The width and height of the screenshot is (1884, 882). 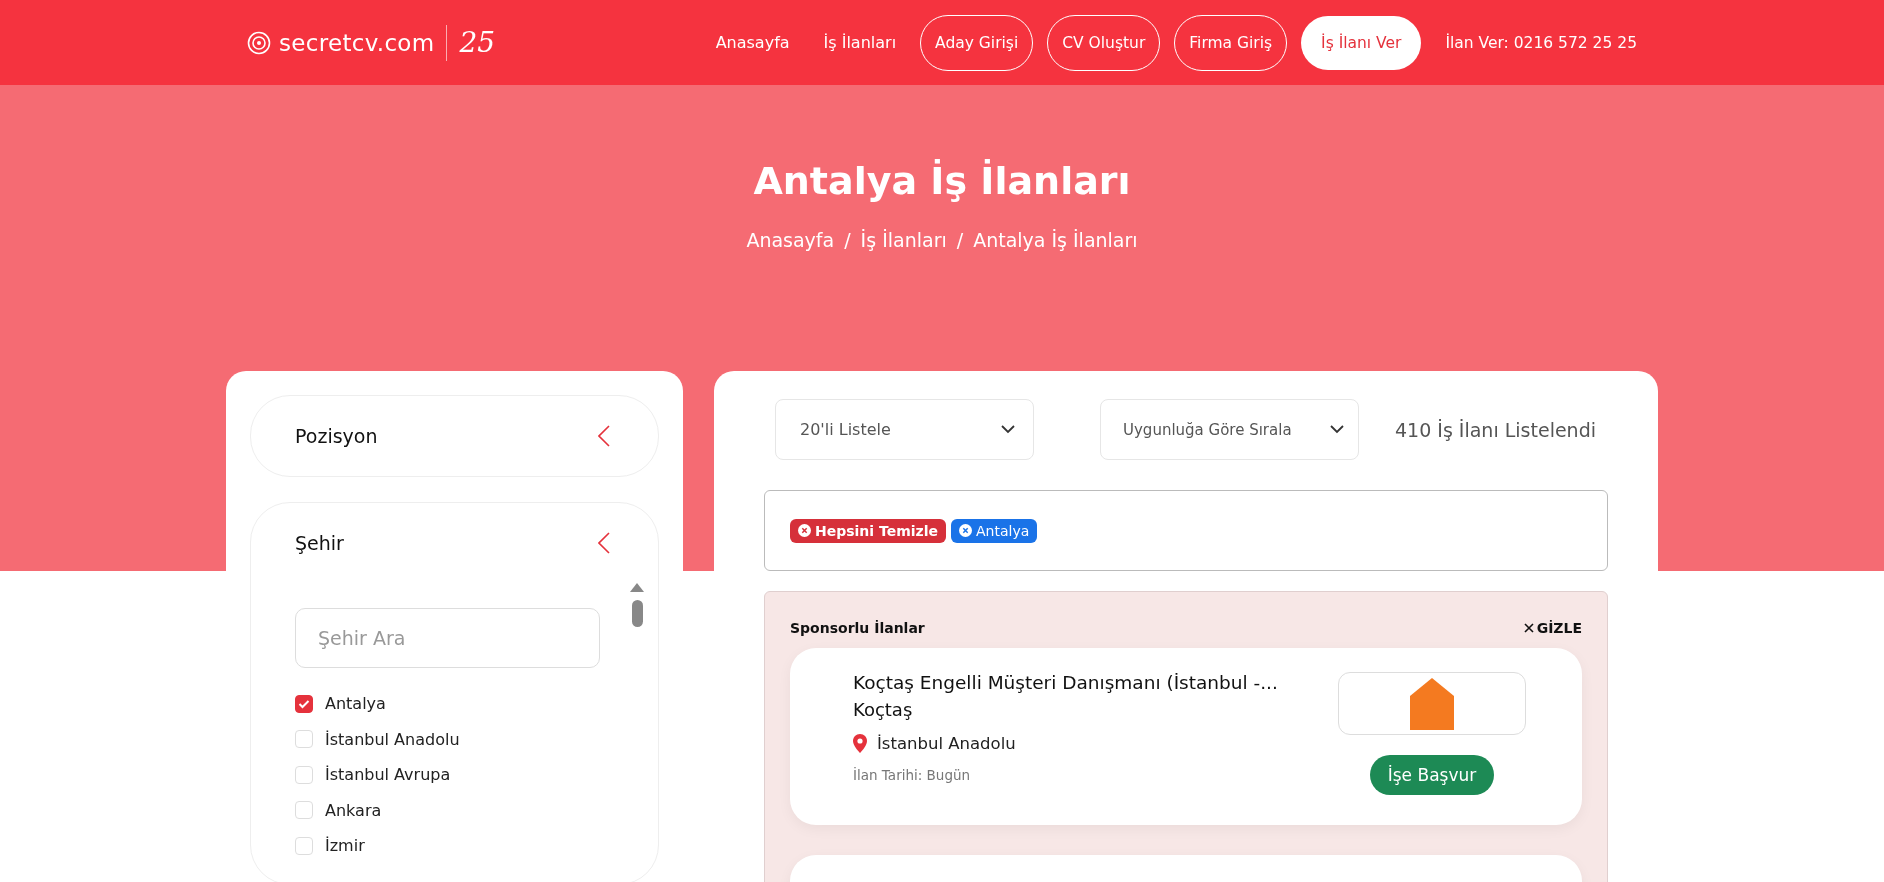 What do you see at coordinates (1229, 429) in the screenshot?
I see `sort-select: Uygunluğa Göre Sırala` at bounding box center [1229, 429].